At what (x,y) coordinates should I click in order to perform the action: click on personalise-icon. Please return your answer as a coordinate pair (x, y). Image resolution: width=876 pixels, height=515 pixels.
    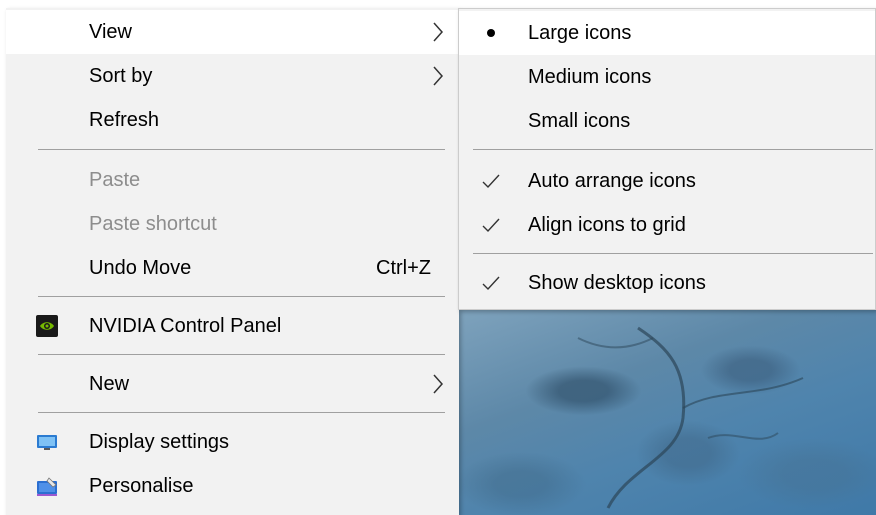
    Looking at the image, I should click on (47, 486).